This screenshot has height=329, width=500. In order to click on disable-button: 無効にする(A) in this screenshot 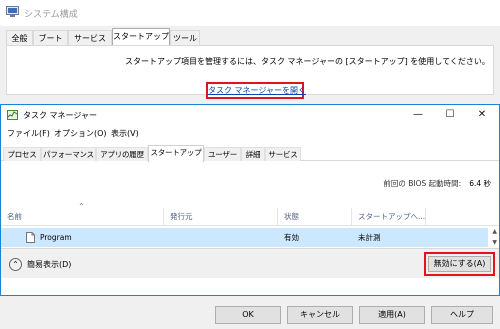, I will do `click(459, 264)`.